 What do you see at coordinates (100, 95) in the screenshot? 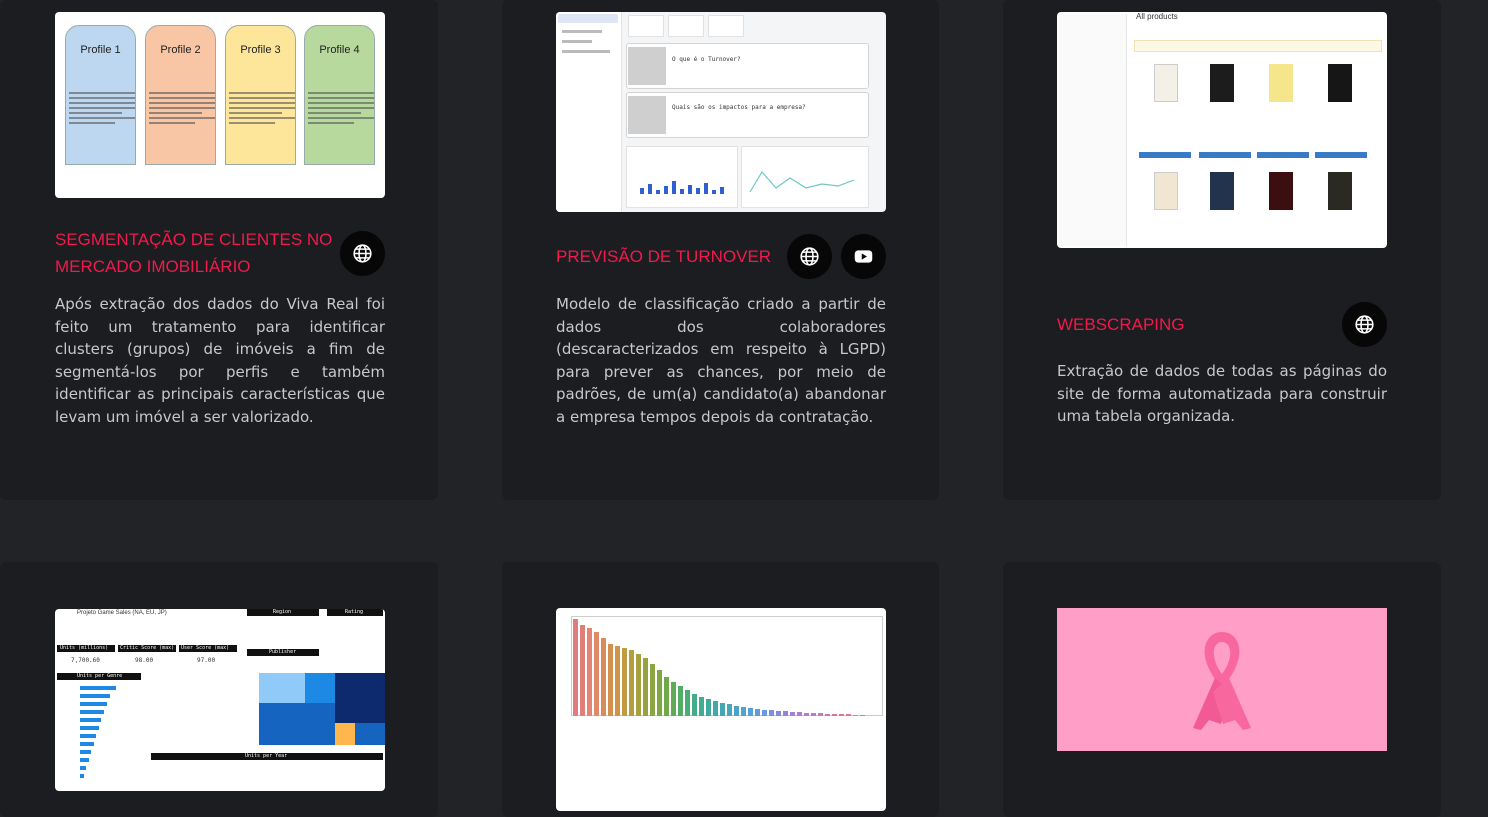
I see `profile-card-1: Profile 1` at bounding box center [100, 95].